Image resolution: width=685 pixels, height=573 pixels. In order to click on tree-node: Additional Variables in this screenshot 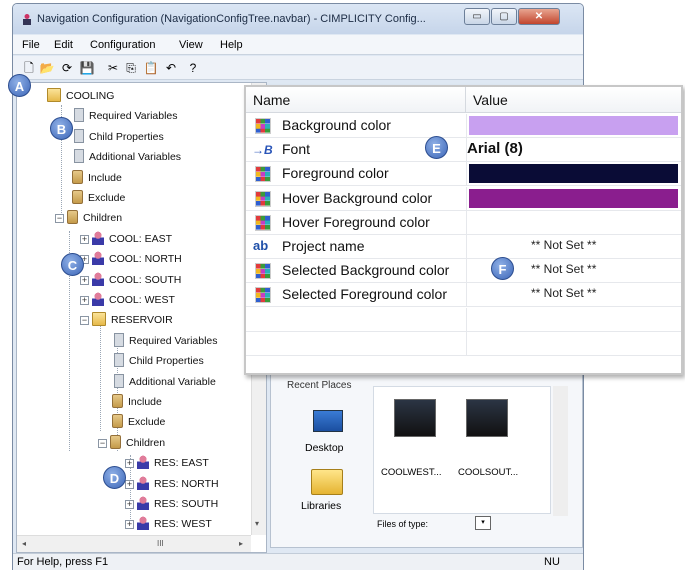, I will do `click(126, 157)`.